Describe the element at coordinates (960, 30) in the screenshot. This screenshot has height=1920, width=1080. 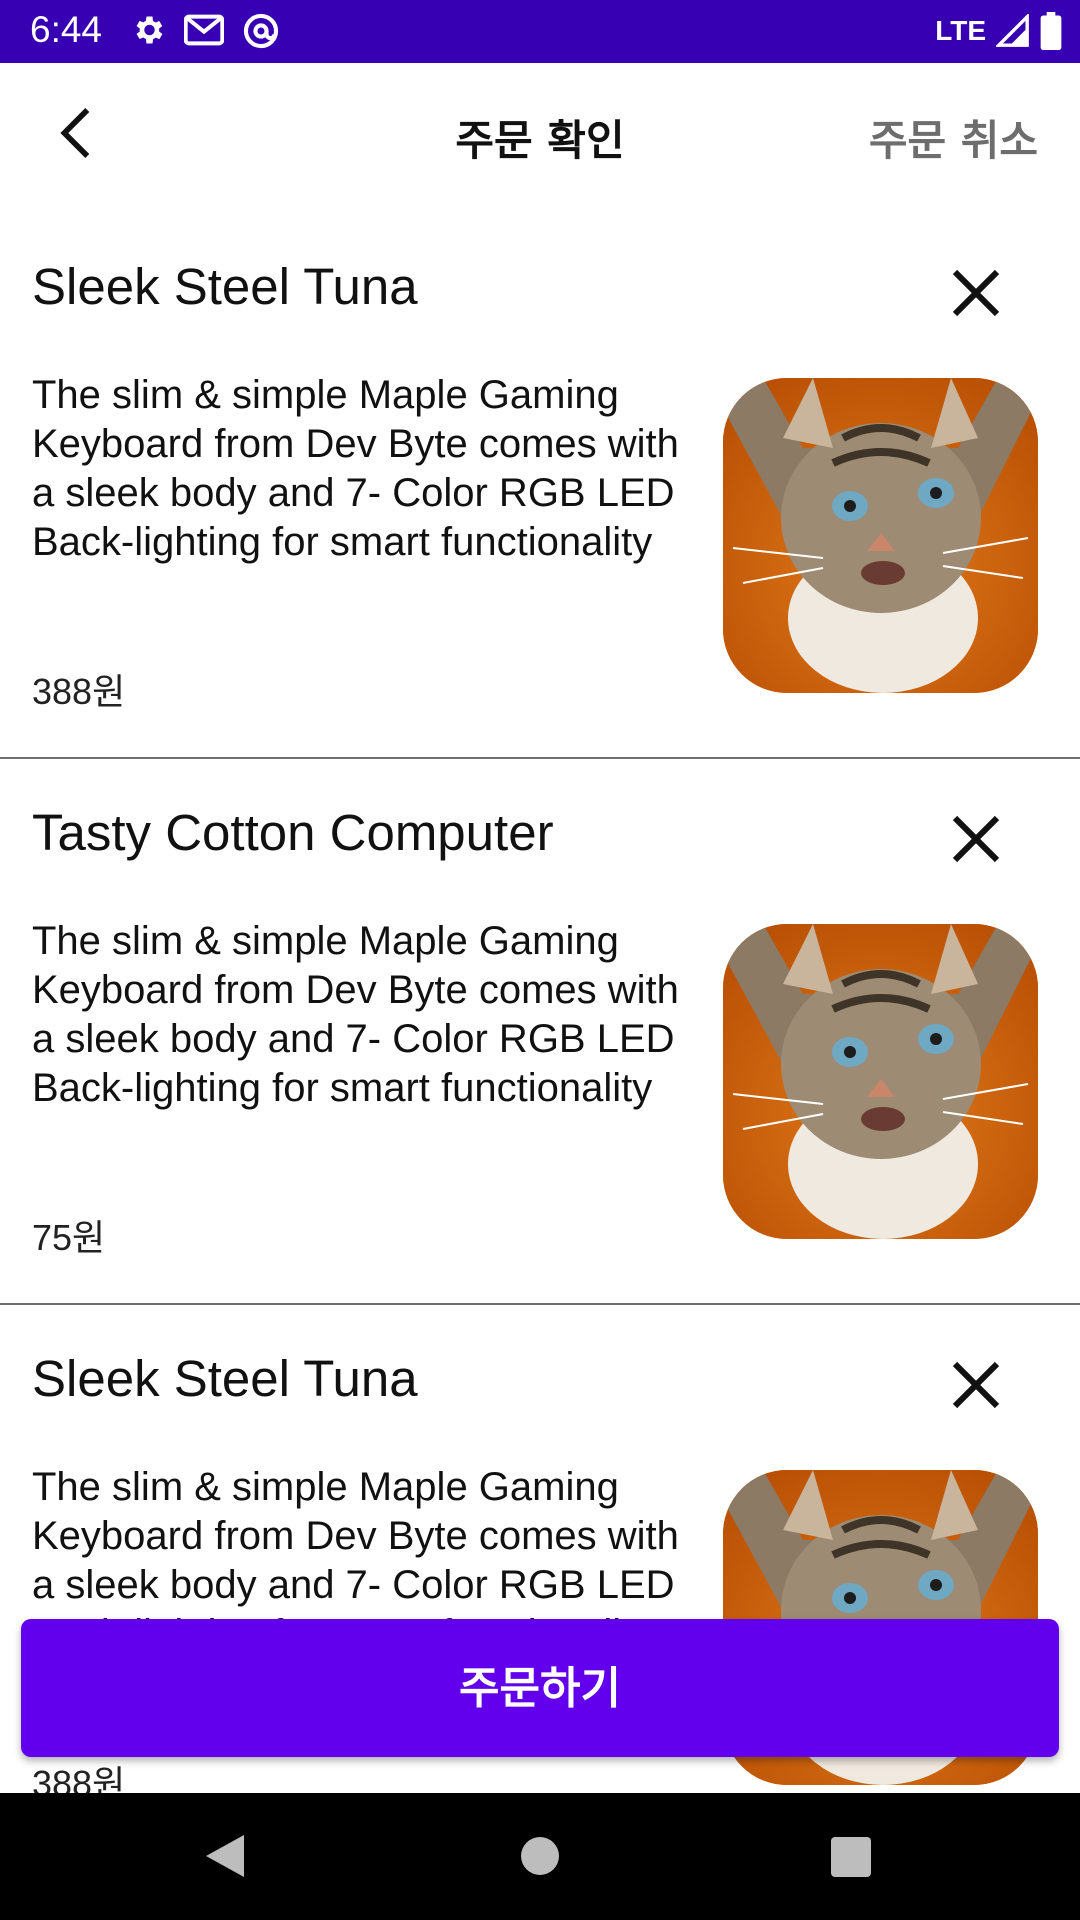
I see `network-type: LTE` at that location.